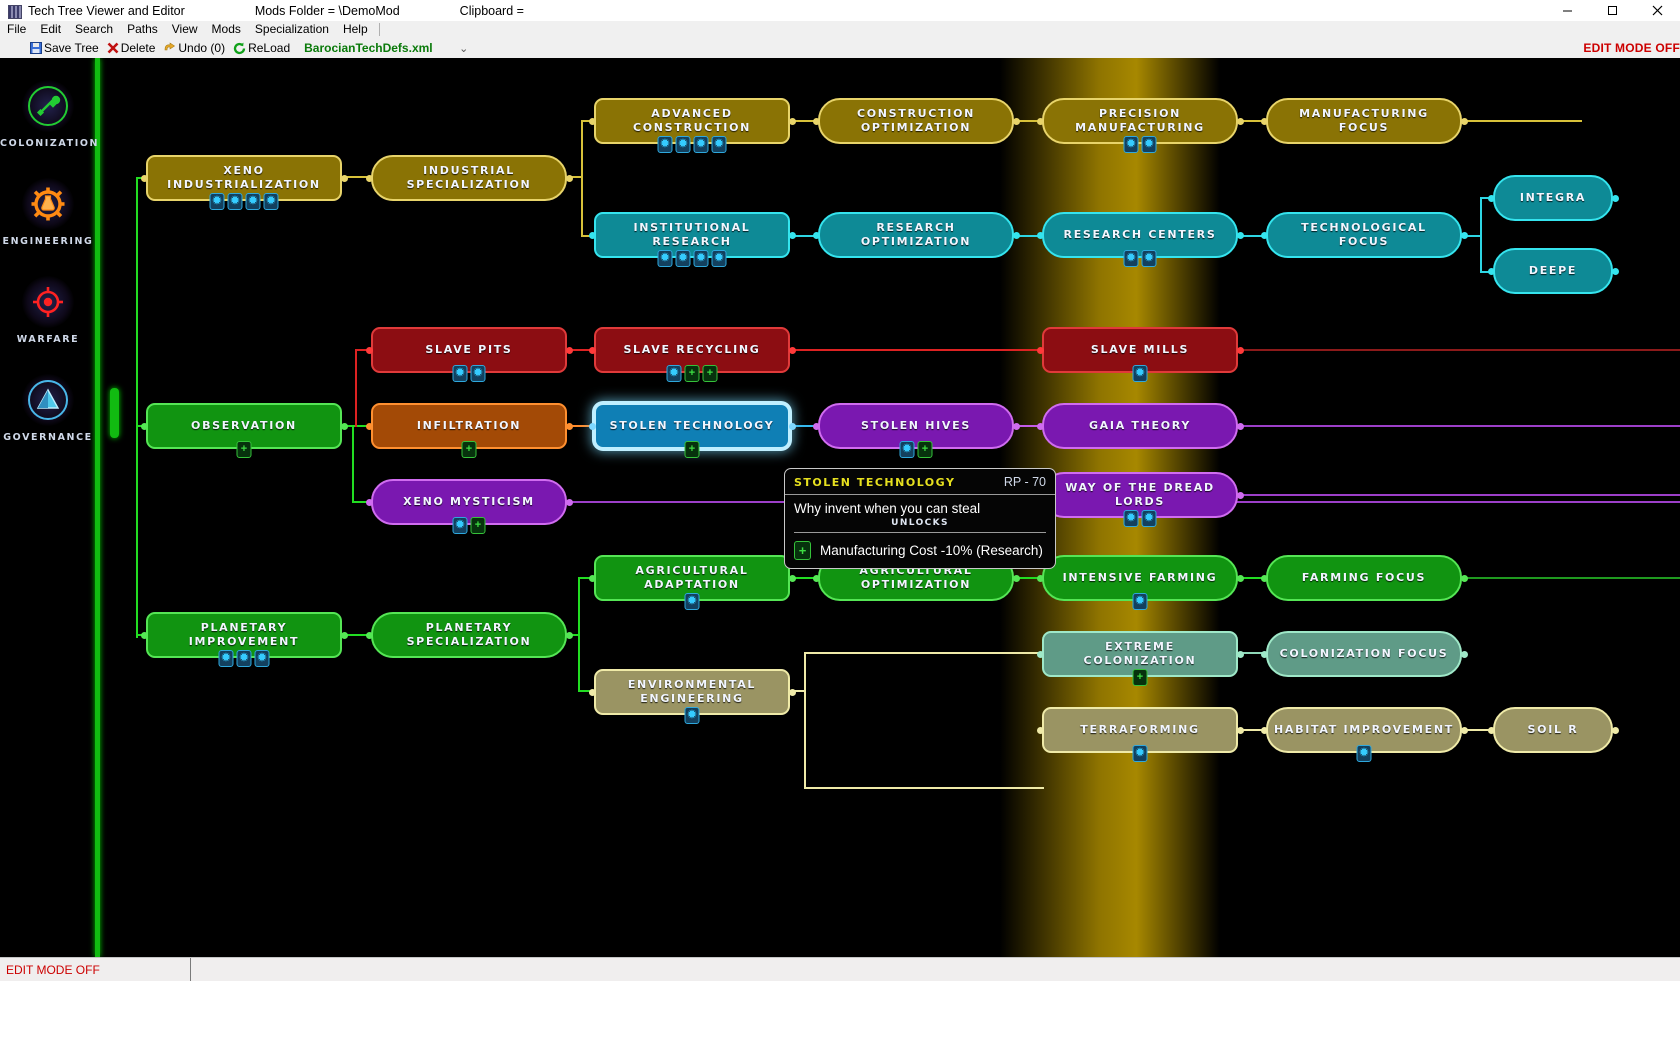 This screenshot has height=1049, width=1680. I want to click on chevron-down-icon: ⌄, so click(463, 48).